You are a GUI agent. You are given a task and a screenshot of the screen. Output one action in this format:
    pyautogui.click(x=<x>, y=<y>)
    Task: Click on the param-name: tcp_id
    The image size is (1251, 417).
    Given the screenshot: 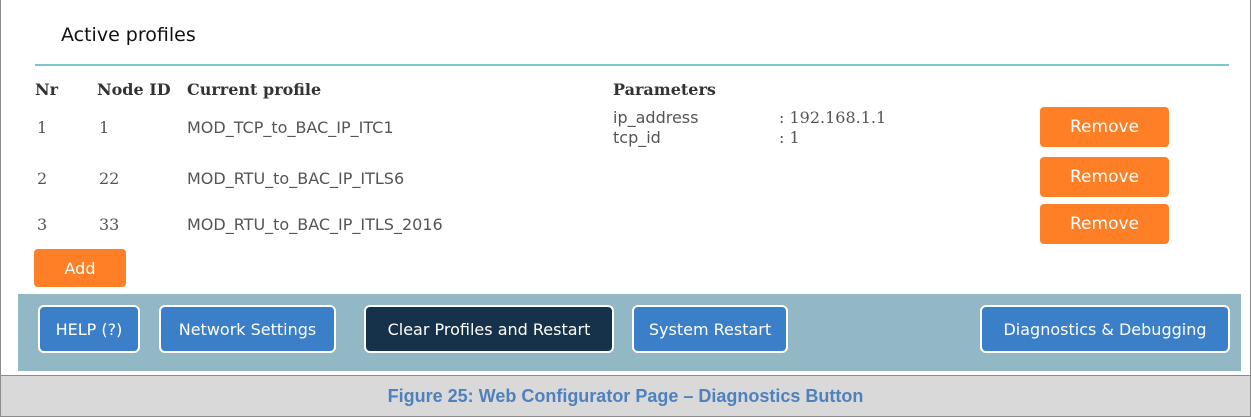 What is the action you would take?
    pyautogui.click(x=637, y=137)
    